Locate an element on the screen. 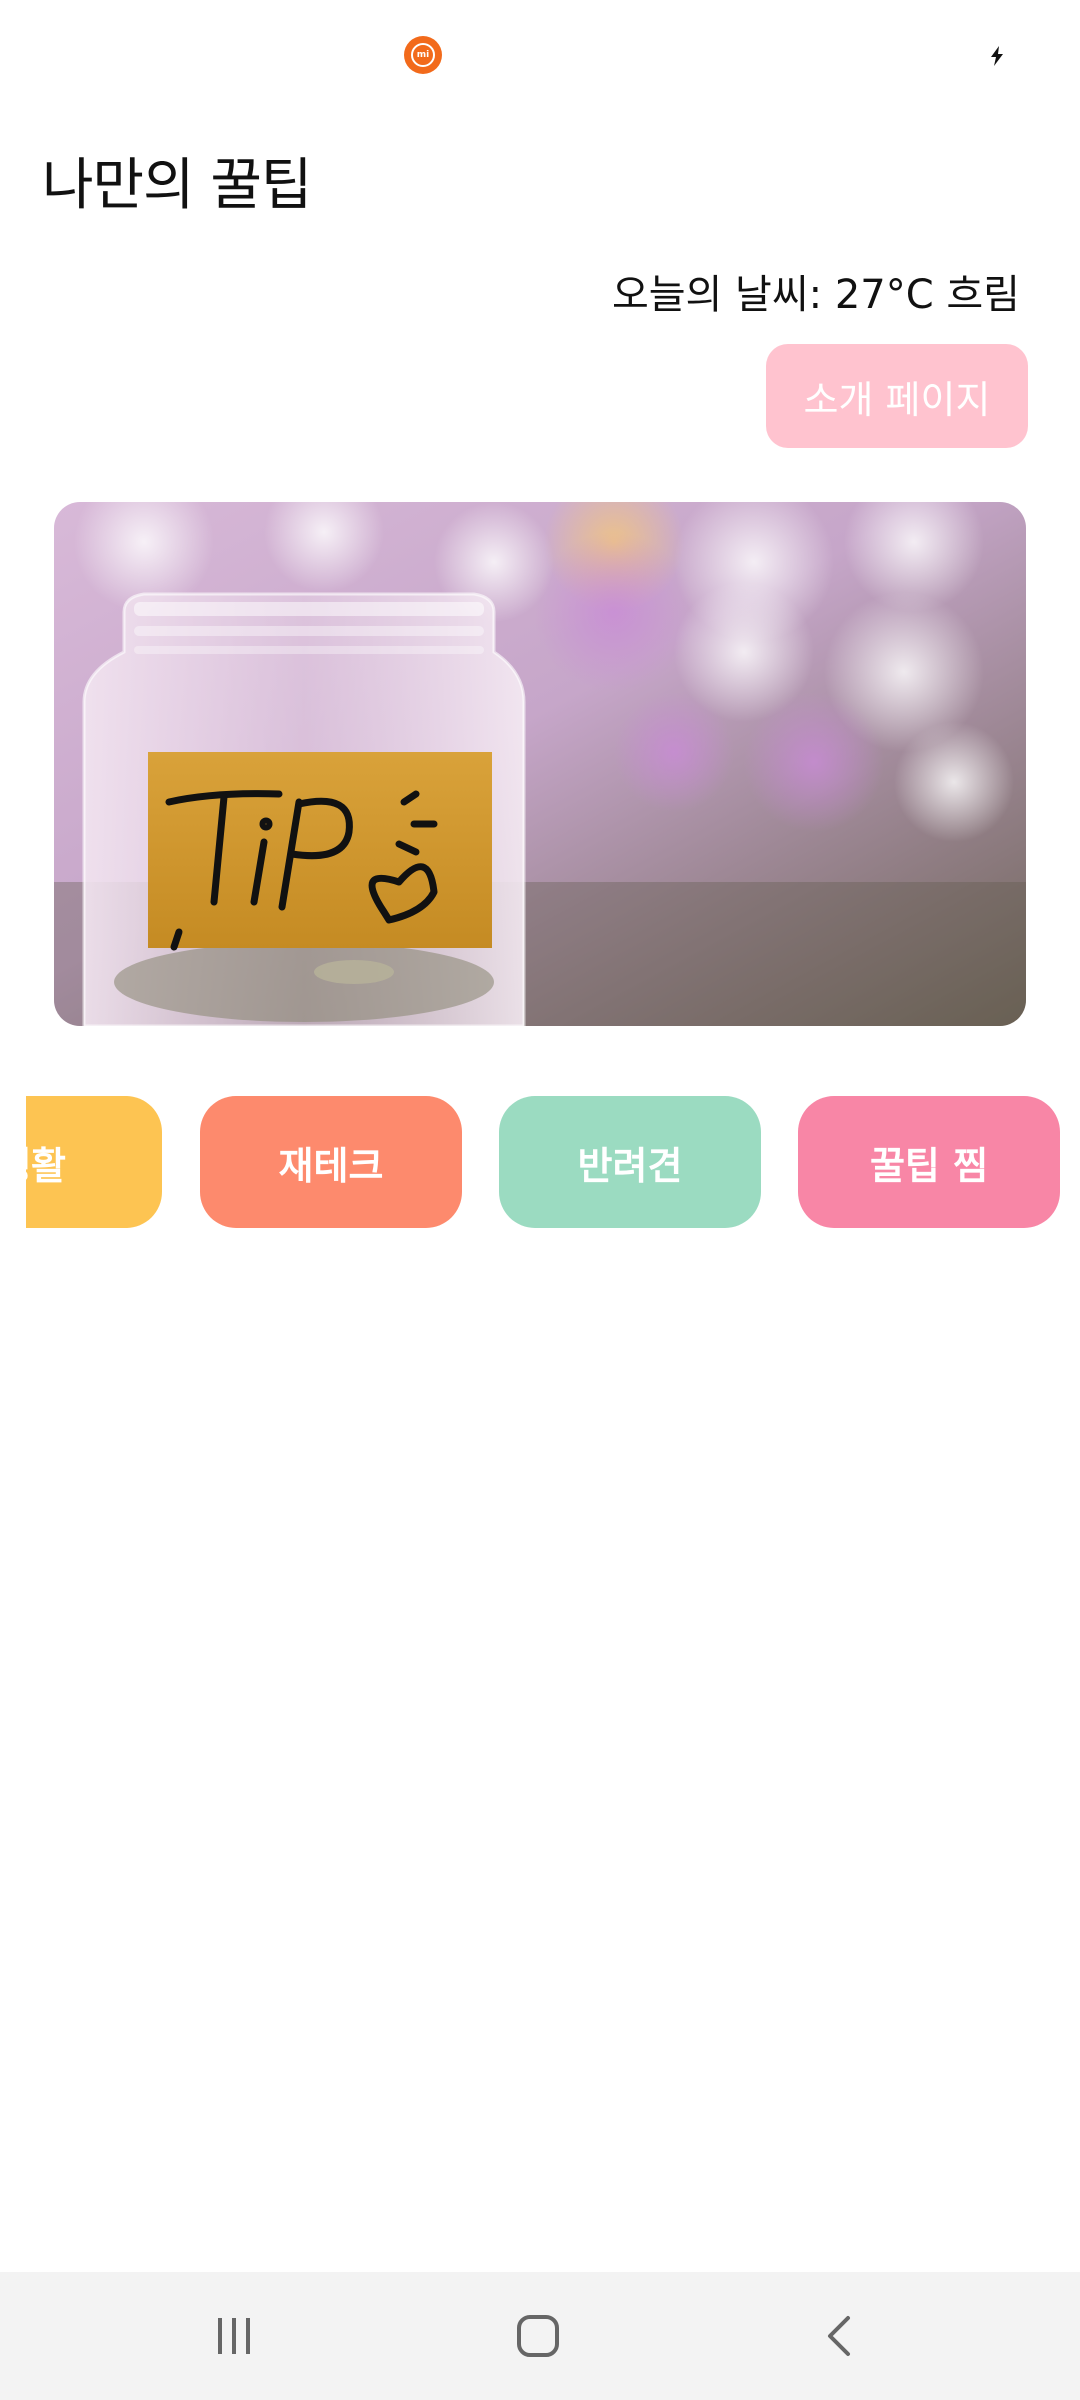  mi-app-icon: mi is located at coordinates (423, 55).